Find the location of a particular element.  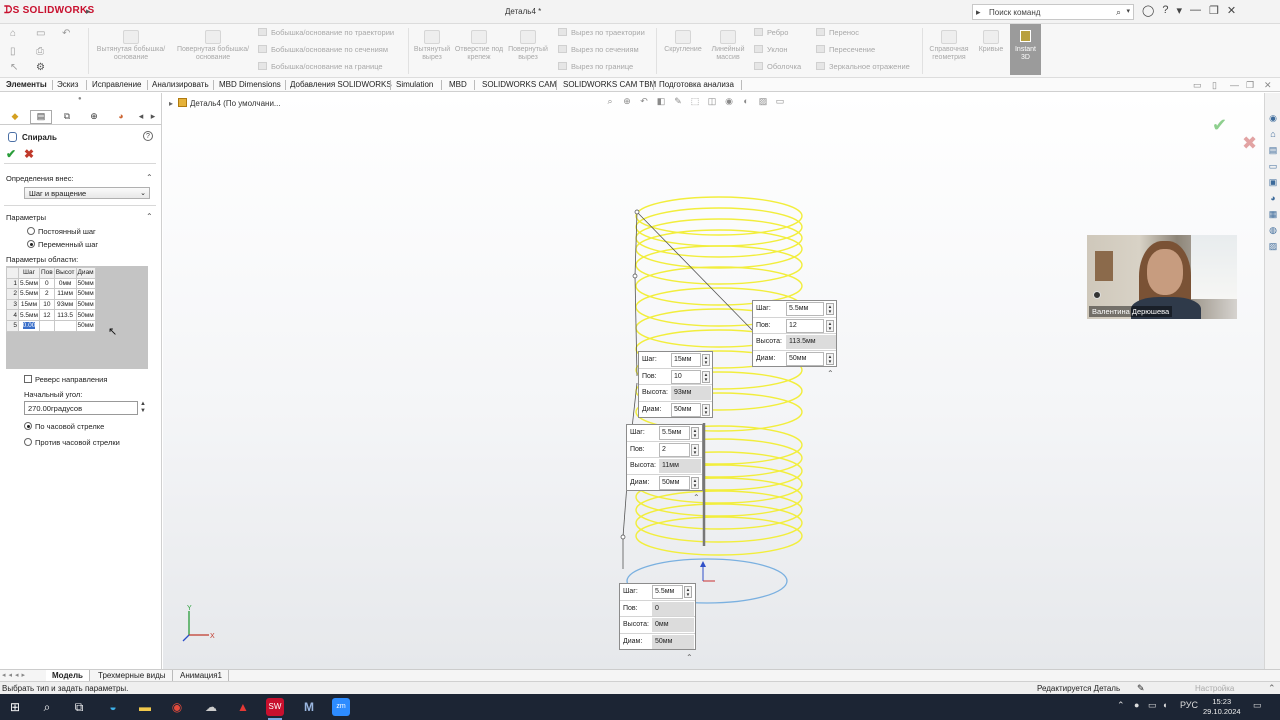

chrome-icon: ◉ is located at coordinates (177, 707).